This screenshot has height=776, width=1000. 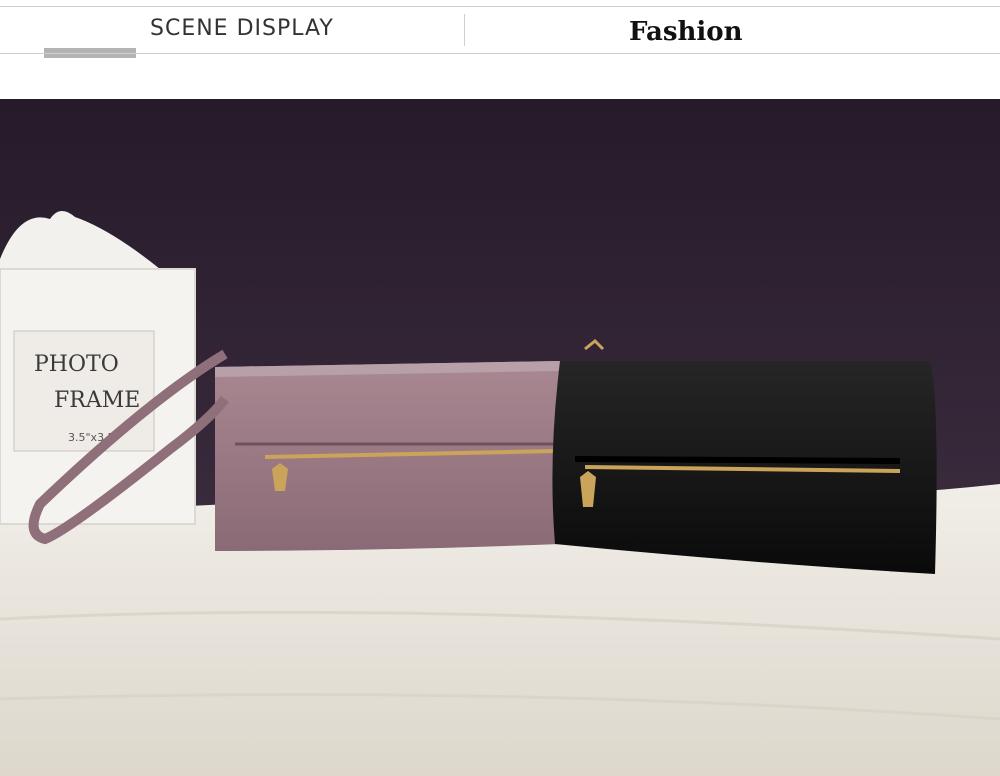 What do you see at coordinates (686, 32) in the screenshot?
I see `section-title: Fashion` at bounding box center [686, 32].